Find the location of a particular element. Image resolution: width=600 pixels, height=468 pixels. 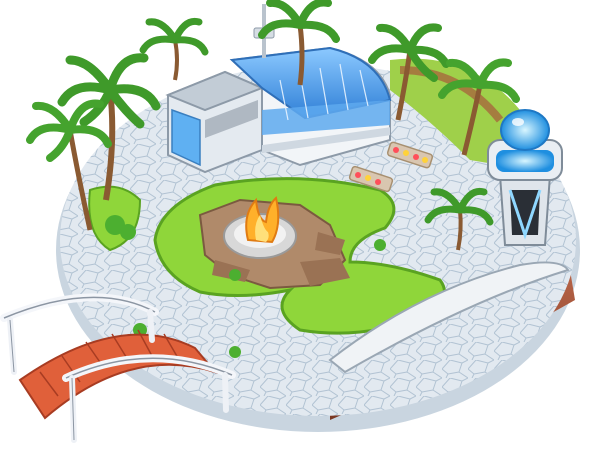

palm-tree-icon is located at coordinates (174, 49).